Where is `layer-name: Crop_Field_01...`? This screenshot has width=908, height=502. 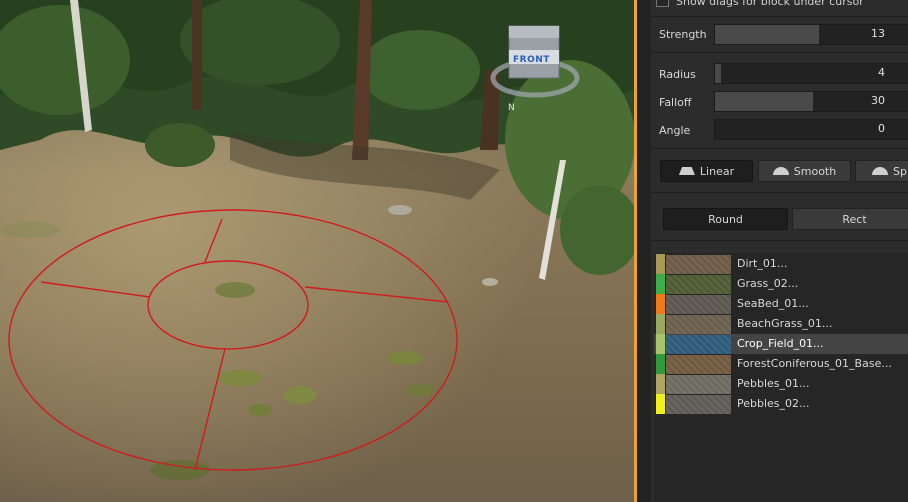 layer-name: Crop_Field_01... is located at coordinates (780, 343).